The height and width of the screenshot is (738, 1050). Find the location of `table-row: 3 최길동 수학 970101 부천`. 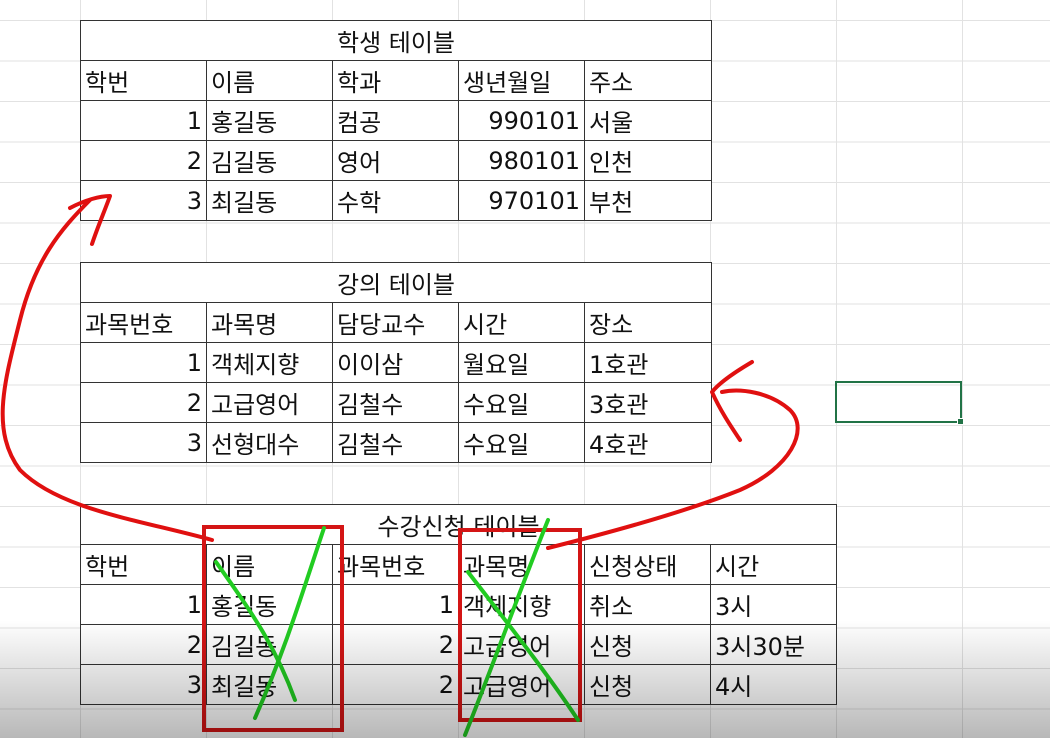

table-row: 3 최길동 수학 970101 부천 is located at coordinates (396, 200).